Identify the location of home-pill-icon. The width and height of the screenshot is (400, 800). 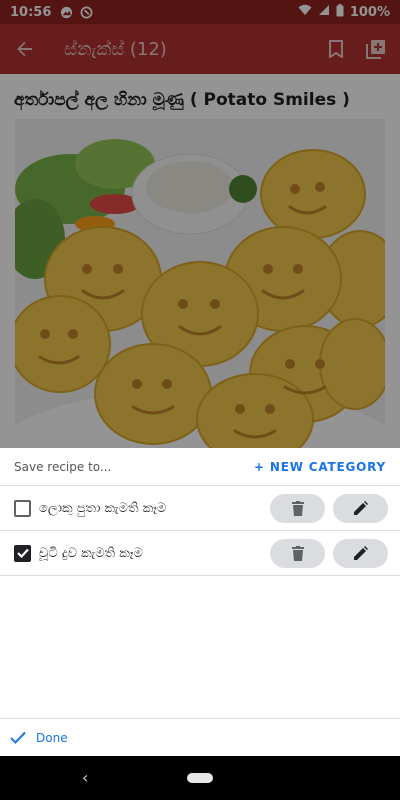
(200, 778).